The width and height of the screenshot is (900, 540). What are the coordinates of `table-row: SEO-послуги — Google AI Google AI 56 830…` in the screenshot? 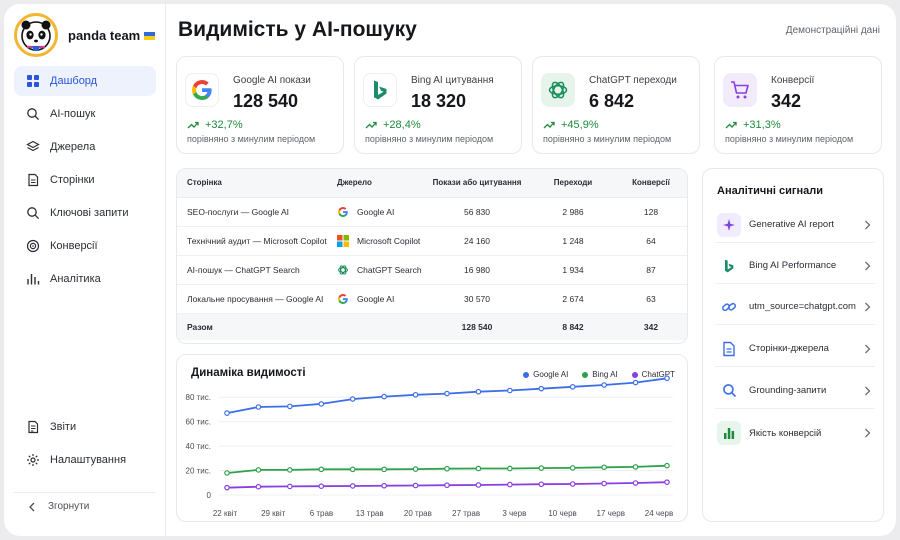 It's located at (432, 212).